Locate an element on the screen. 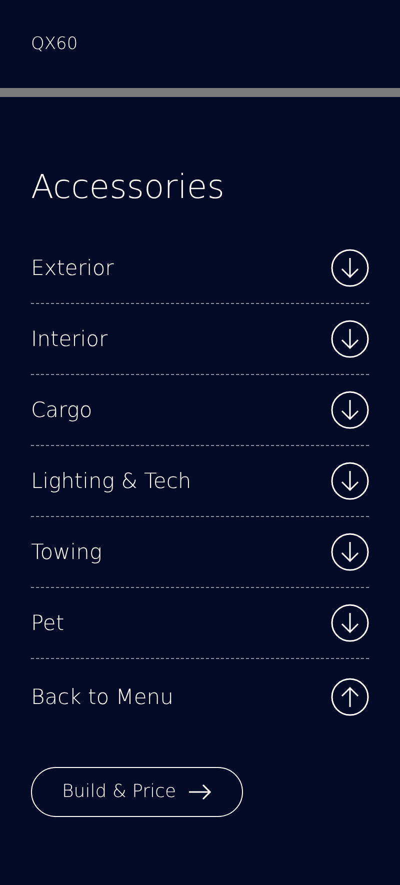 The height and width of the screenshot is (885, 400). page-title: Accessories is located at coordinates (128, 187).